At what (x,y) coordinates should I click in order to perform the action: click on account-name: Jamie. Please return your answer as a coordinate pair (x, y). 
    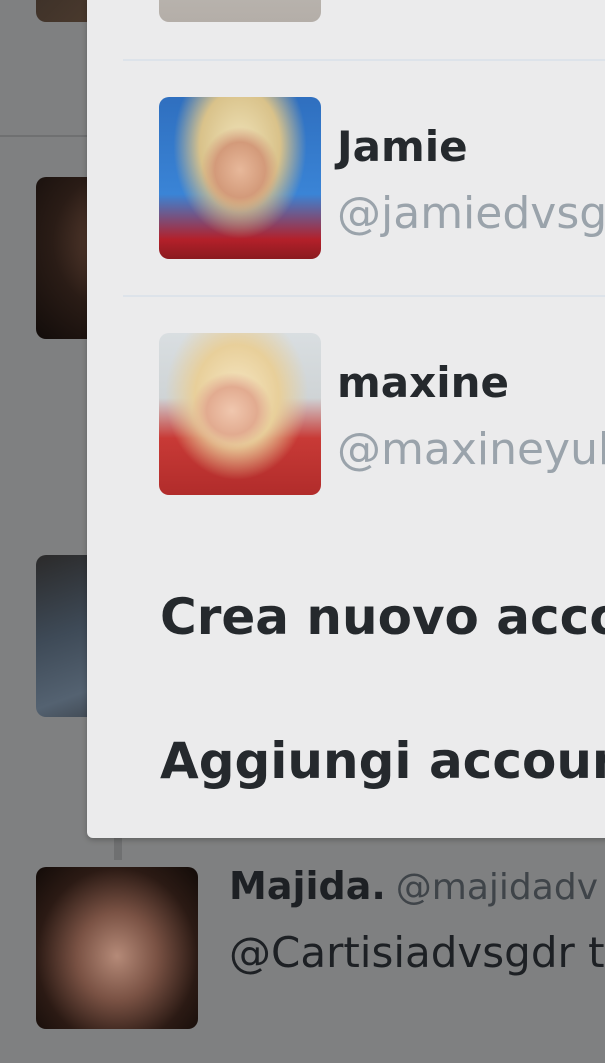
    Looking at the image, I should click on (402, 146).